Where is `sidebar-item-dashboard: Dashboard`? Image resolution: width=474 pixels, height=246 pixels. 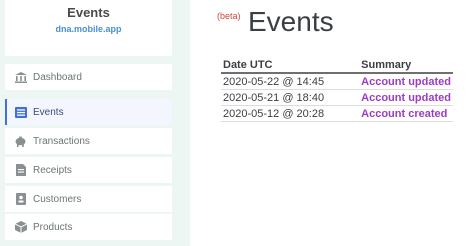 sidebar-item-dashboard: Dashboard is located at coordinates (88, 77).